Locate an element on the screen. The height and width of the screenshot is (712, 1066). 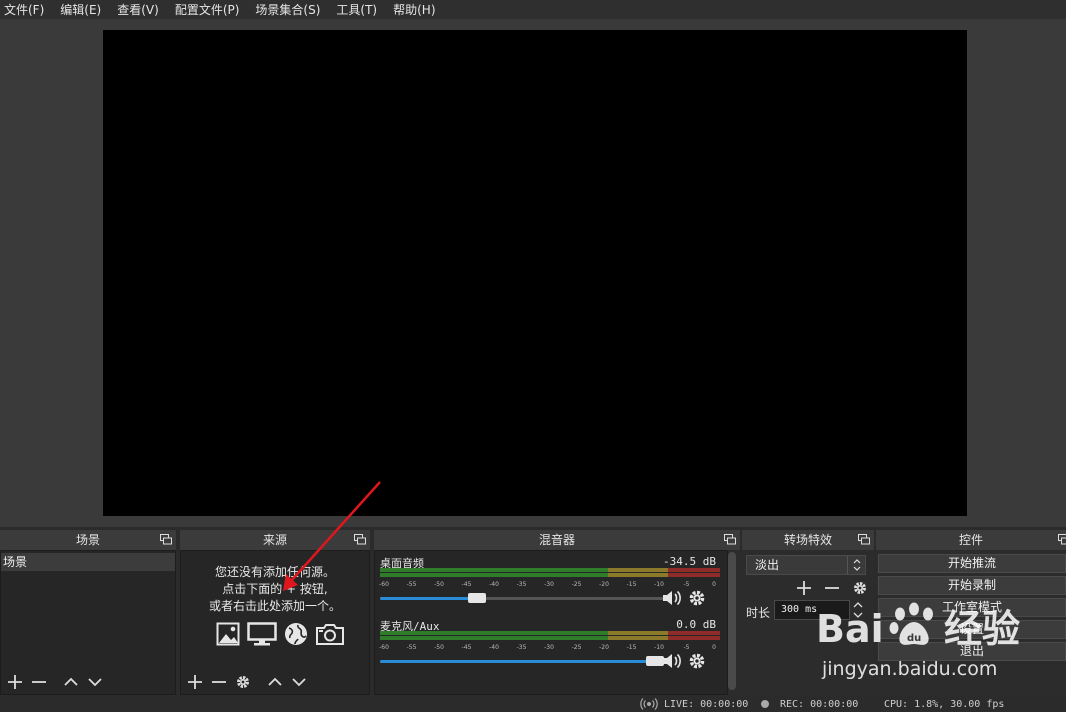
baidu-watermark: Bai du 经验 jingyan.baidu.com is located at coordinates (933, 644).